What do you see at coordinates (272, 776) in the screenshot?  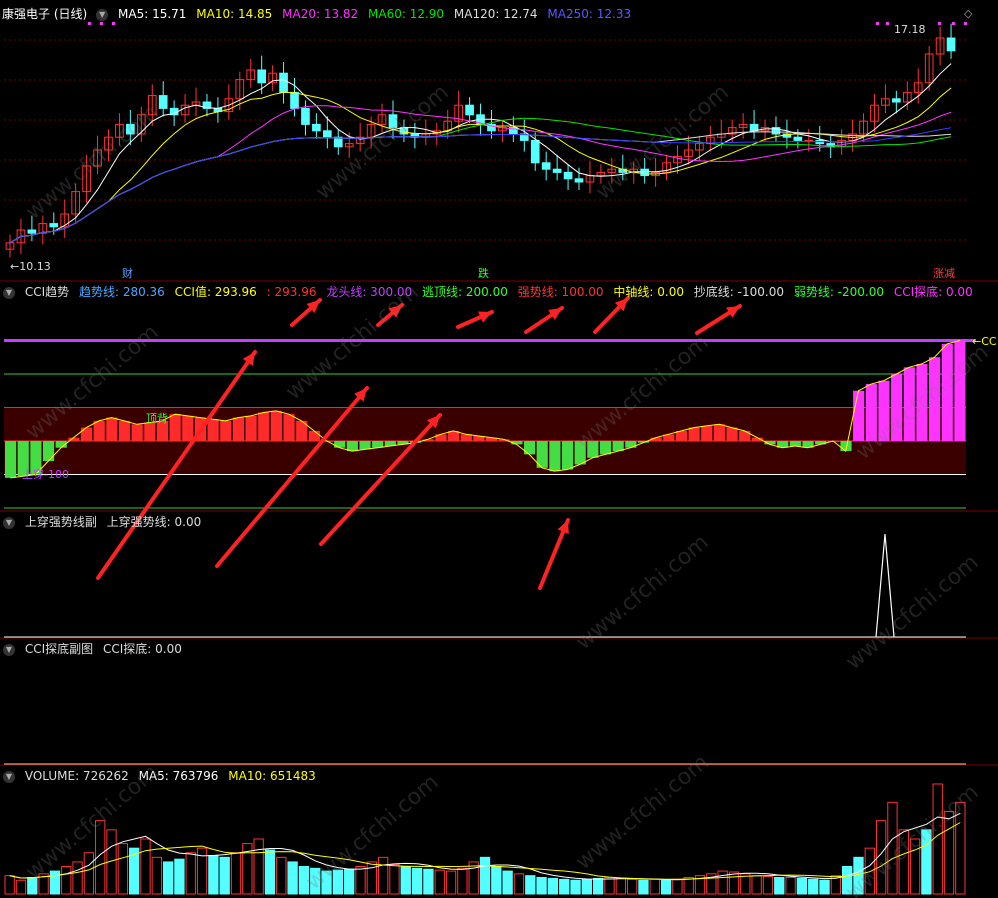 I see `volume-item-2: MA10: 651483` at bounding box center [272, 776].